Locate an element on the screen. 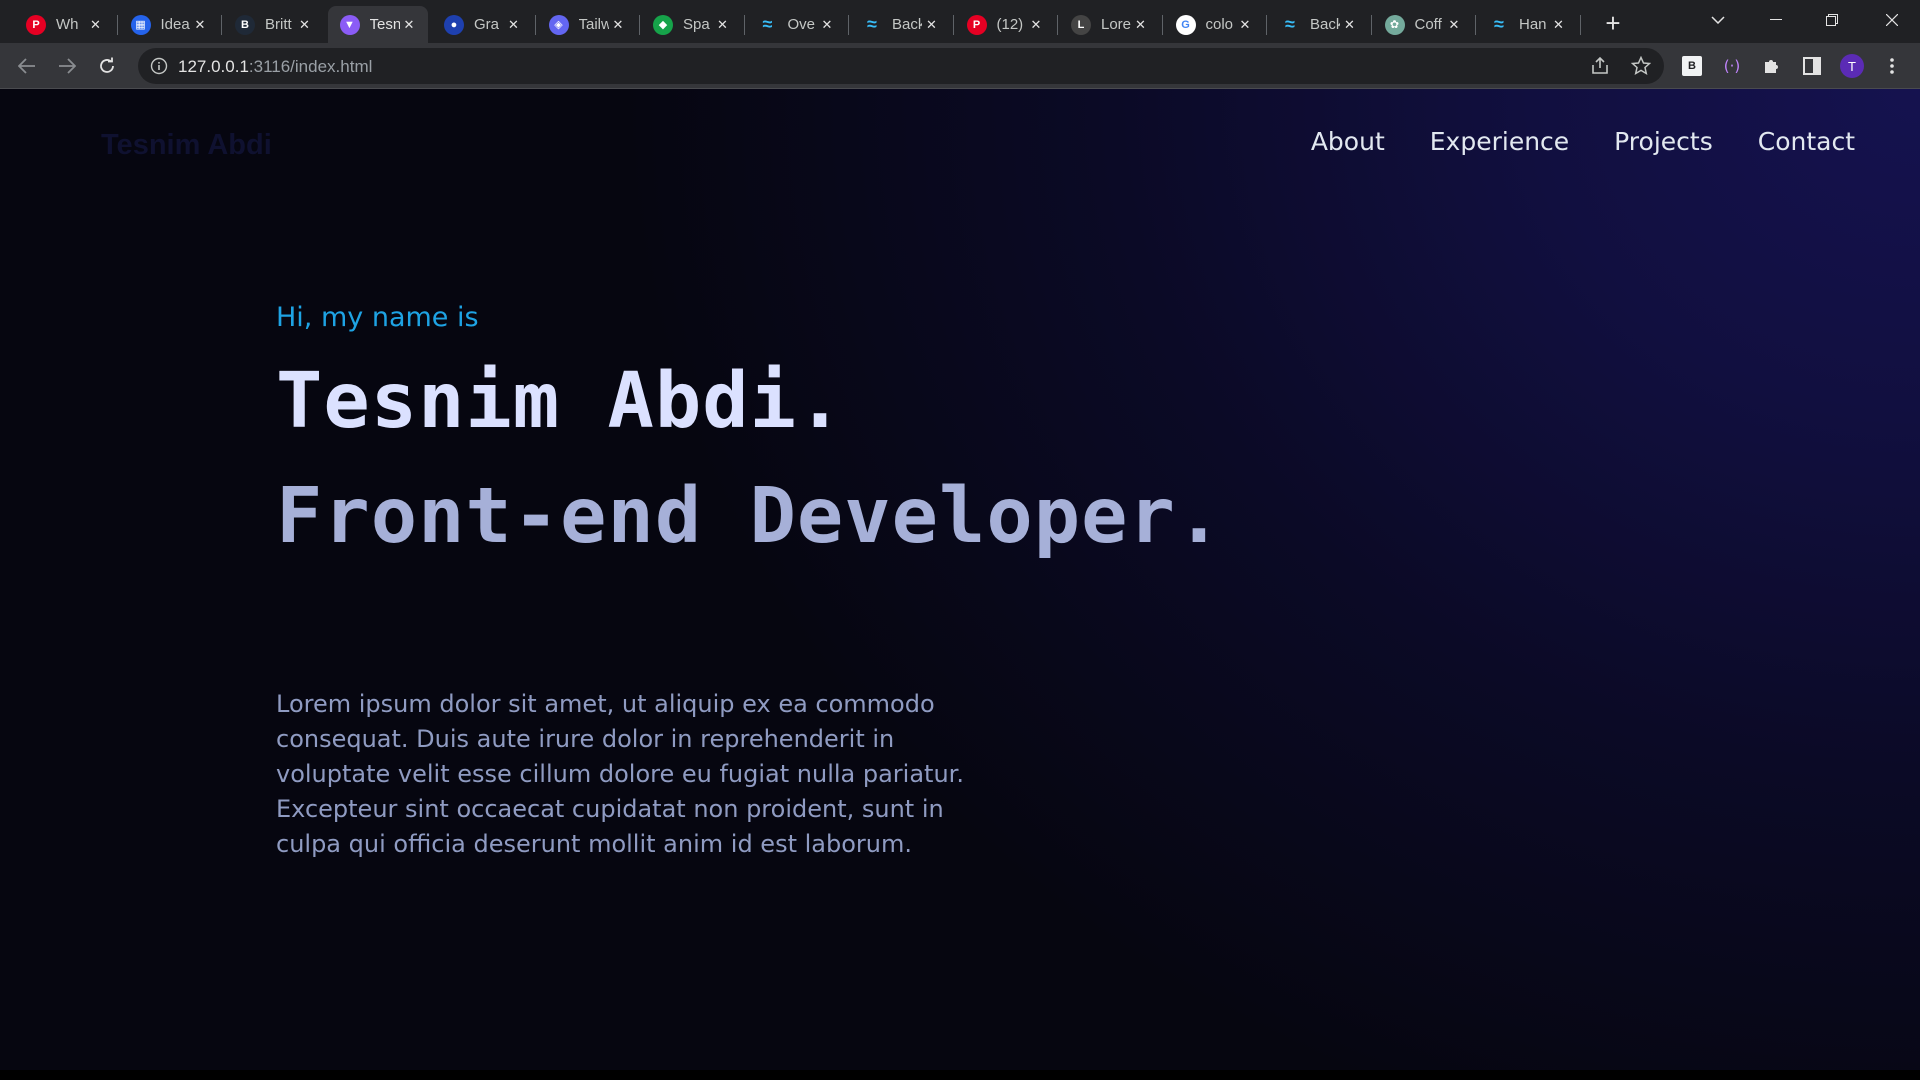  nav-about: About is located at coordinates (1348, 141).